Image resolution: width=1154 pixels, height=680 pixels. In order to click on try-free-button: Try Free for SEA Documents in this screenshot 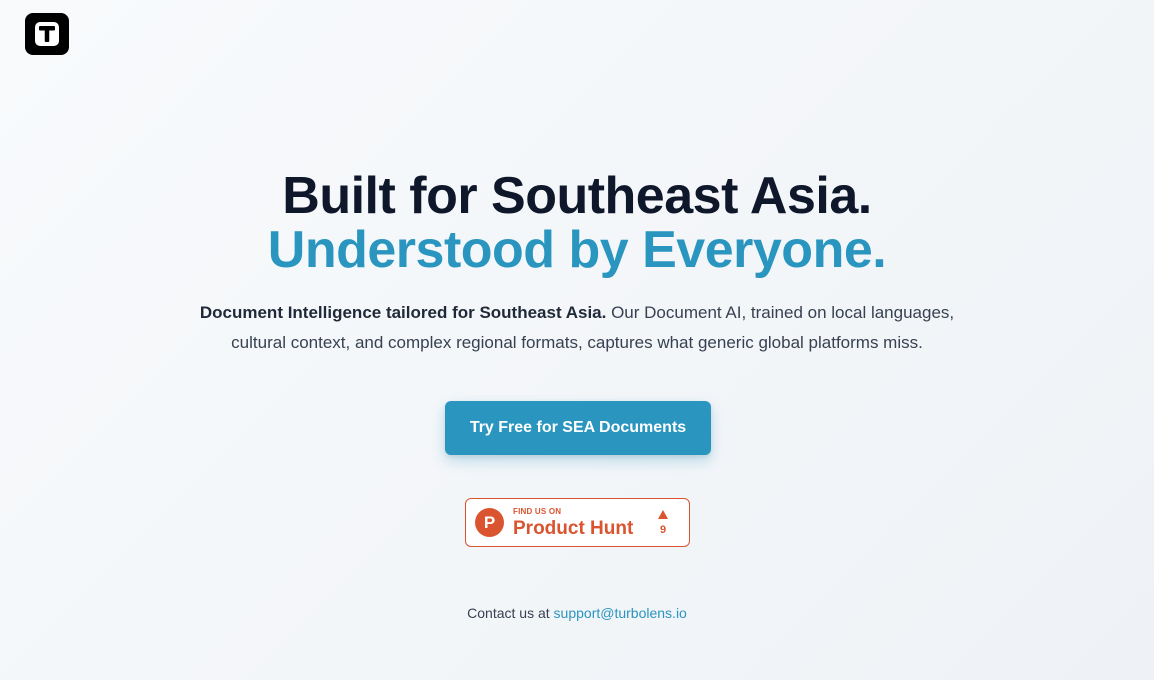, I will do `click(578, 428)`.